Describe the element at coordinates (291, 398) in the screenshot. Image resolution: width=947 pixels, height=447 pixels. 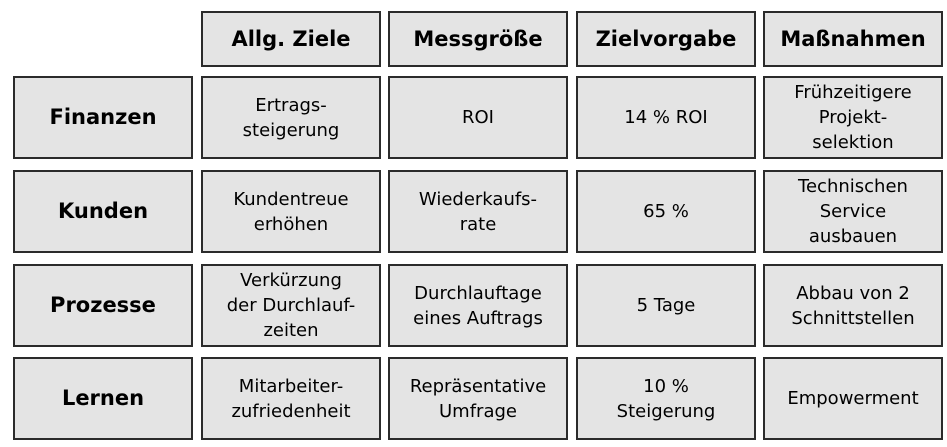
I see `cell-lernen-ziele: Mitarbeiter- zufriedenheit` at that location.